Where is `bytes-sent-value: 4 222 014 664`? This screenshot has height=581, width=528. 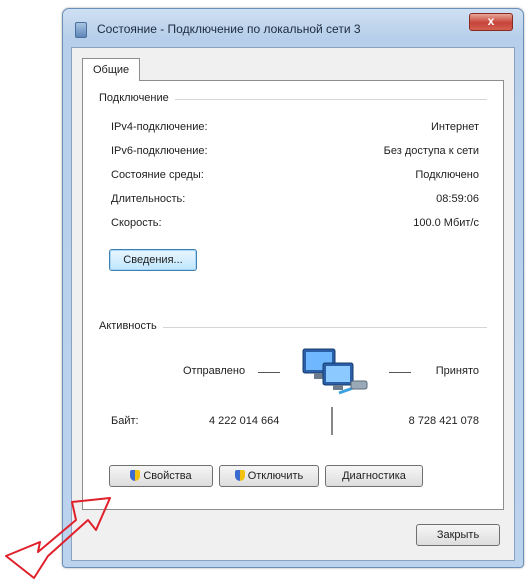 bytes-sent-value: 4 222 014 664 is located at coordinates (244, 421).